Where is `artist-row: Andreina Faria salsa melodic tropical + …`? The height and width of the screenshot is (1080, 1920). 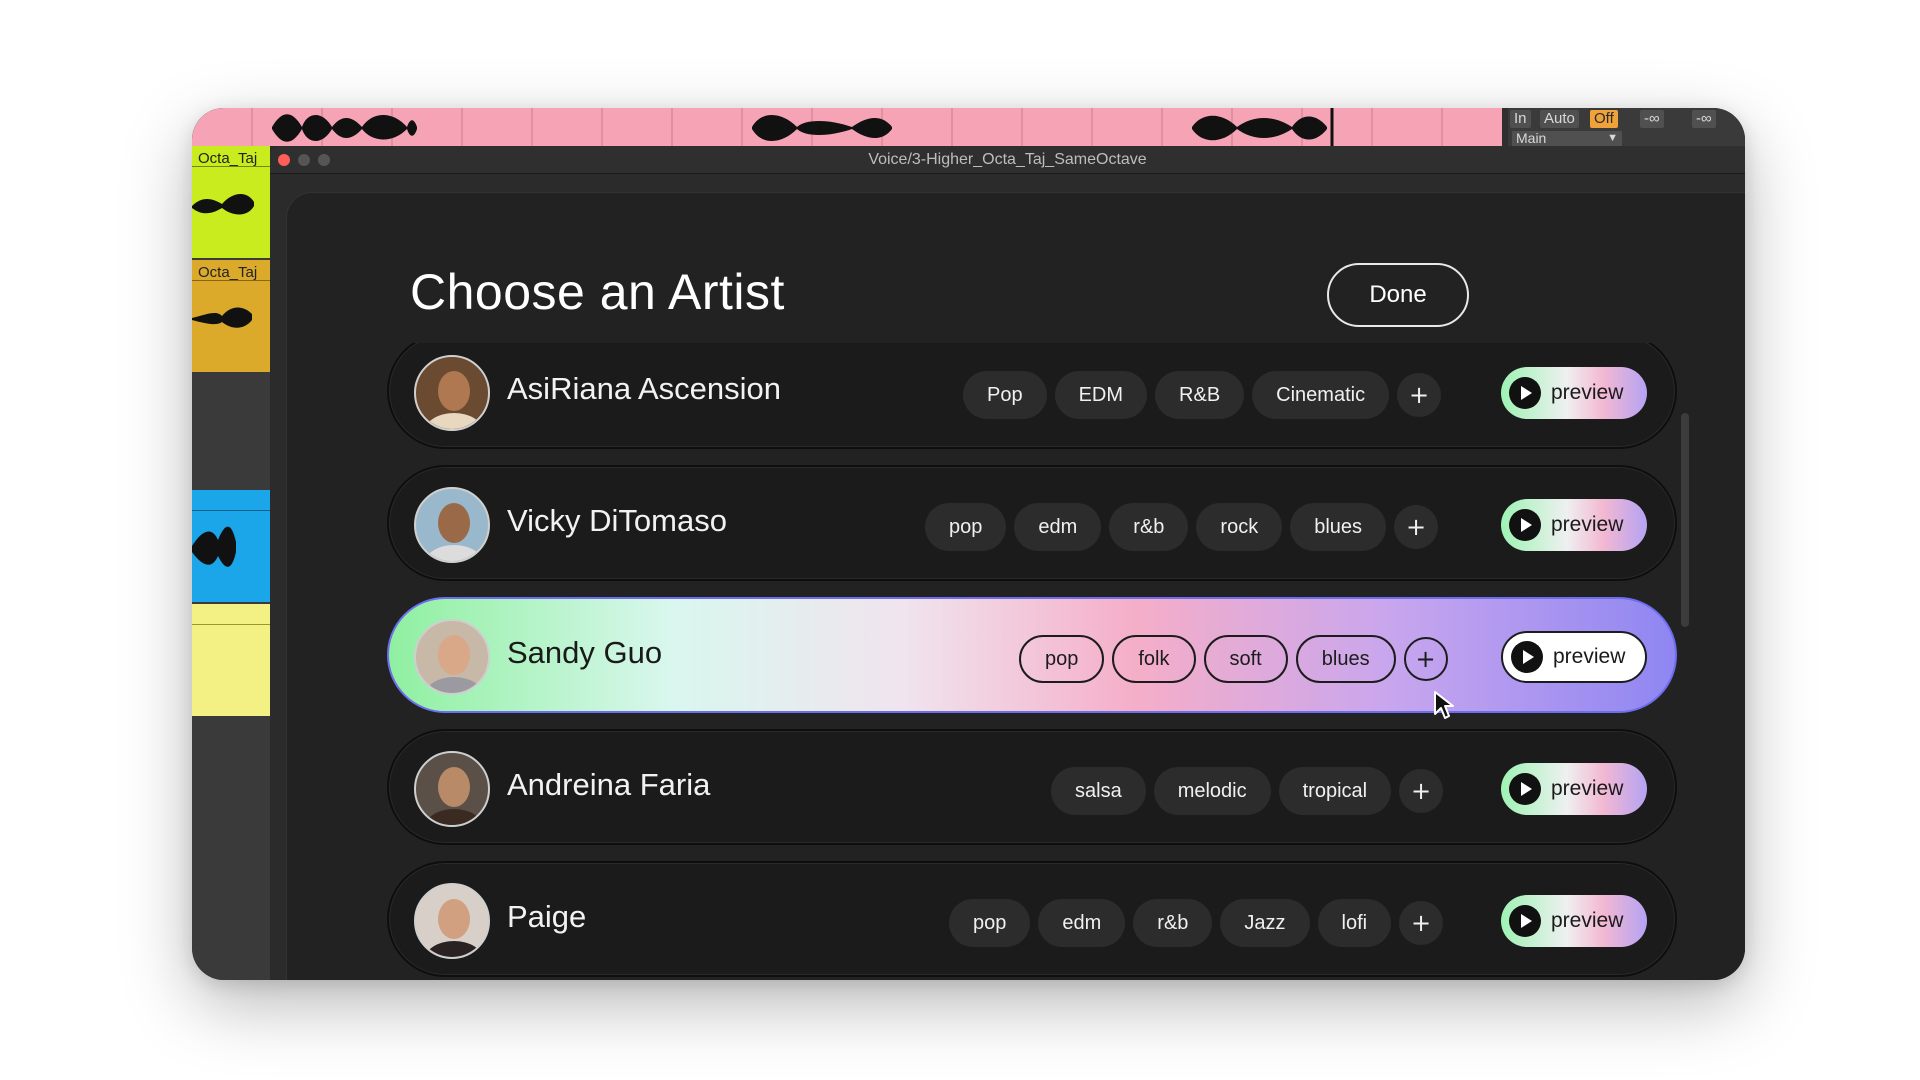 artist-row: Andreina Faria salsa melodic tropical + … is located at coordinates (1032, 787).